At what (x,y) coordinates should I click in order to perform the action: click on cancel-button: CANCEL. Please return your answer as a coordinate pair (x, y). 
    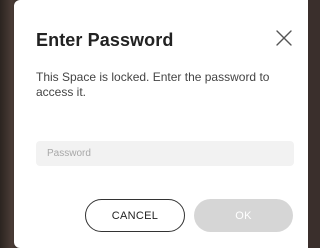
    Looking at the image, I should click on (135, 215).